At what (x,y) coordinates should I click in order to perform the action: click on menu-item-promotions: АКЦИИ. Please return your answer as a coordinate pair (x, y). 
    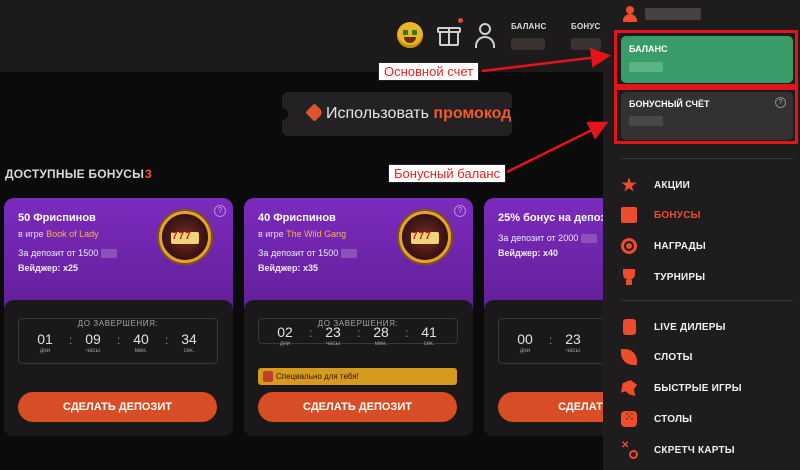
    Looking at the image, I should click on (707, 186).